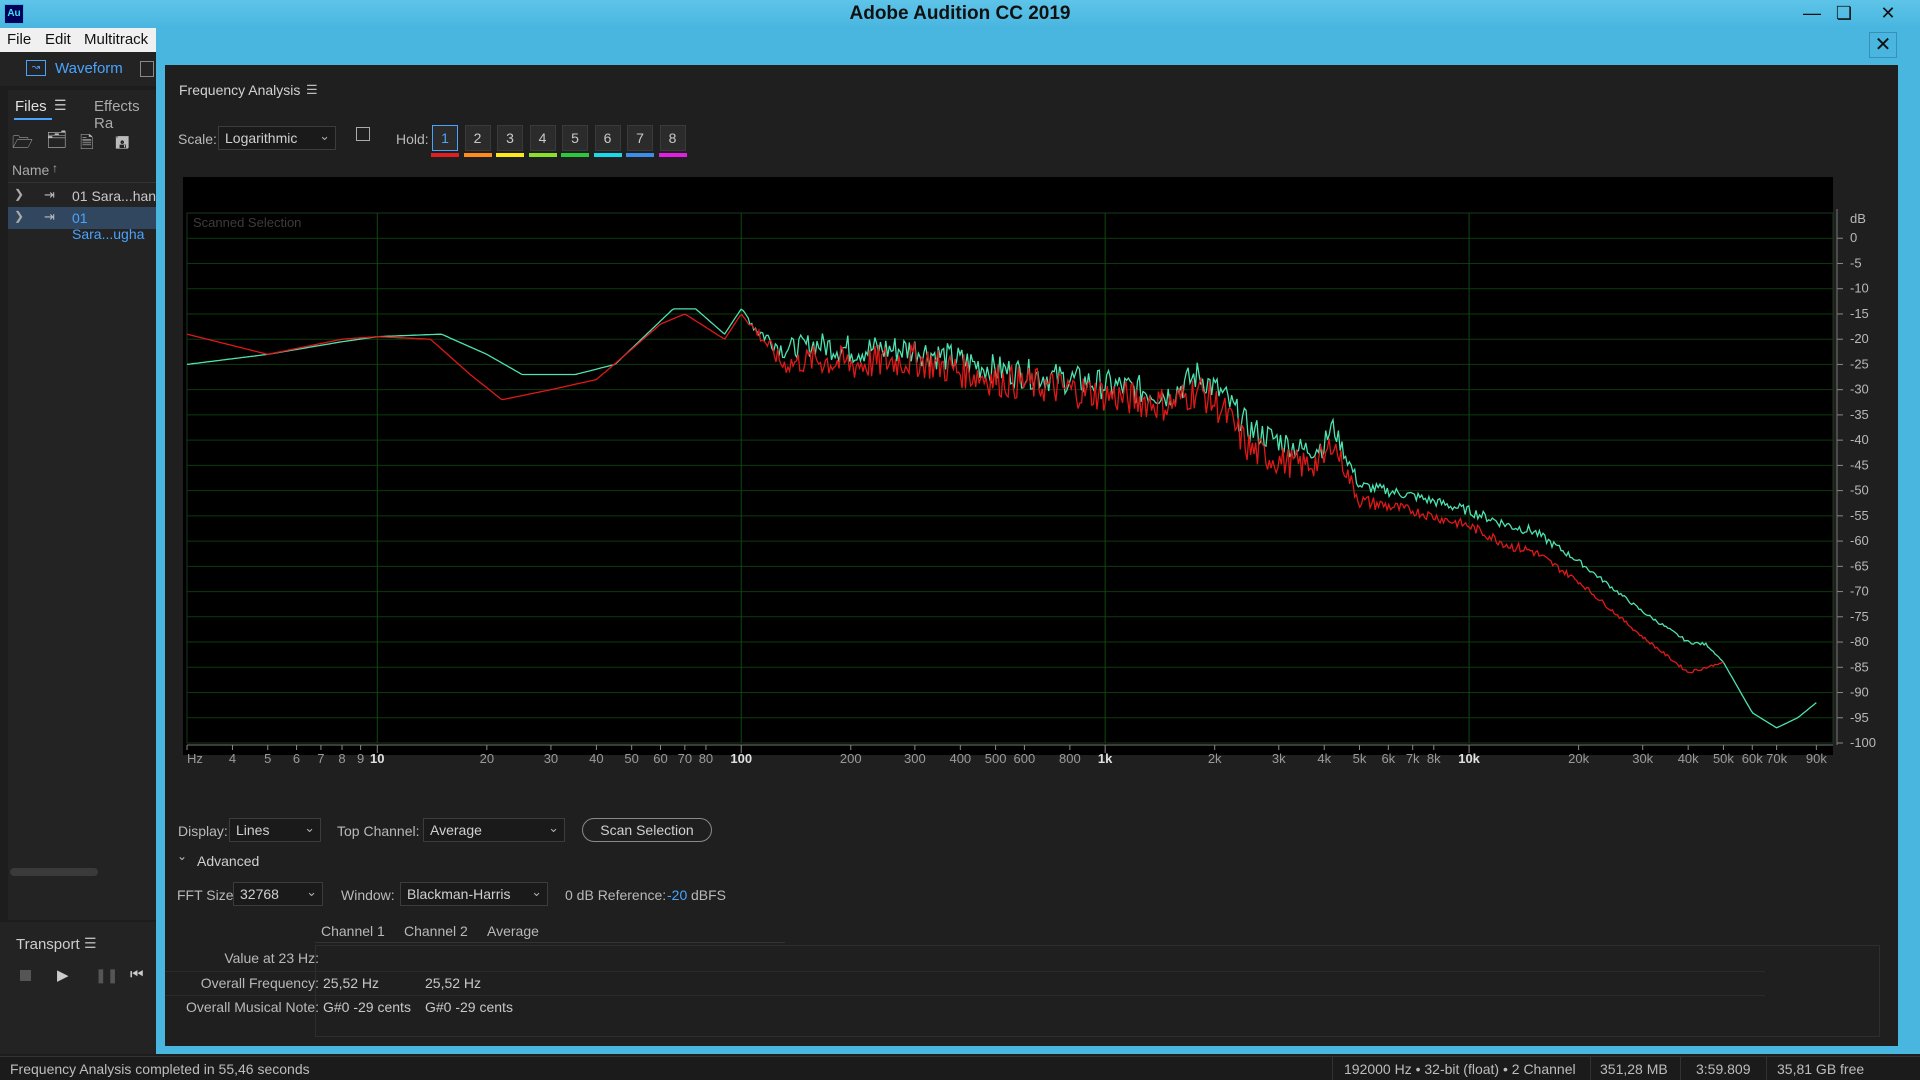 The image size is (1920, 1080). I want to click on display-dropdown: Lines ⌄, so click(275, 830).